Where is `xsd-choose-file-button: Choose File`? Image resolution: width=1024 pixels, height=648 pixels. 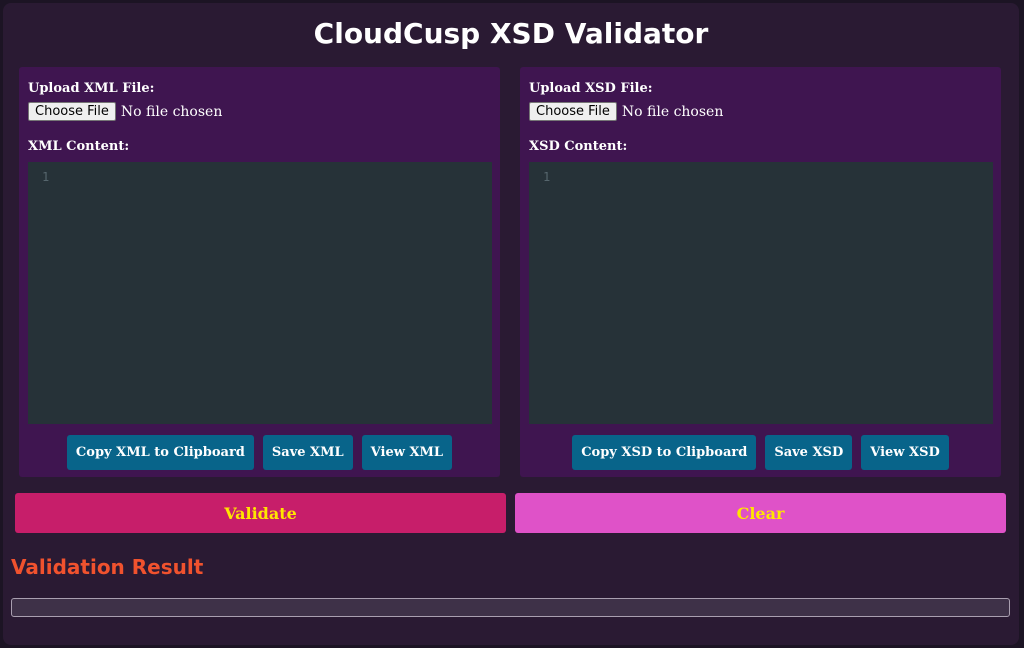 xsd-choose-file-button: Choose File is located at coordinates (573, 111).